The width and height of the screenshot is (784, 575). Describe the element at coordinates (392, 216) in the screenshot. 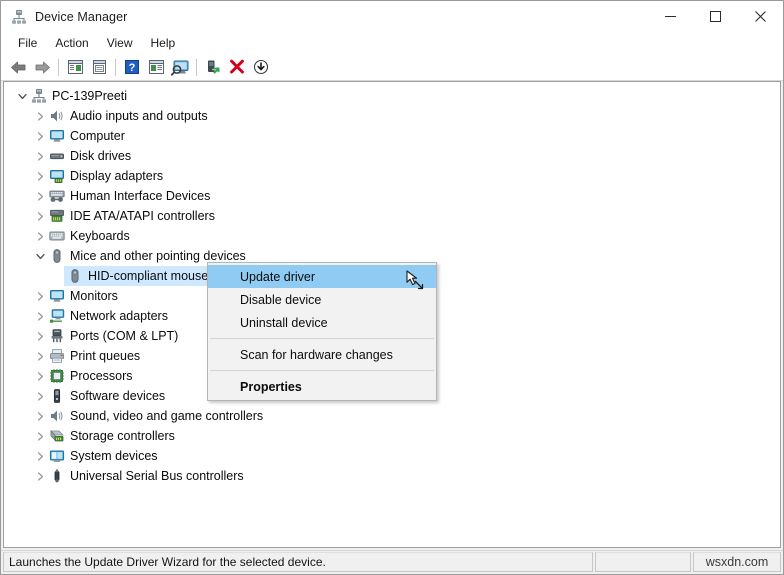

I see `tree-item: IDE ATA/ATAPI controllers` at that location.